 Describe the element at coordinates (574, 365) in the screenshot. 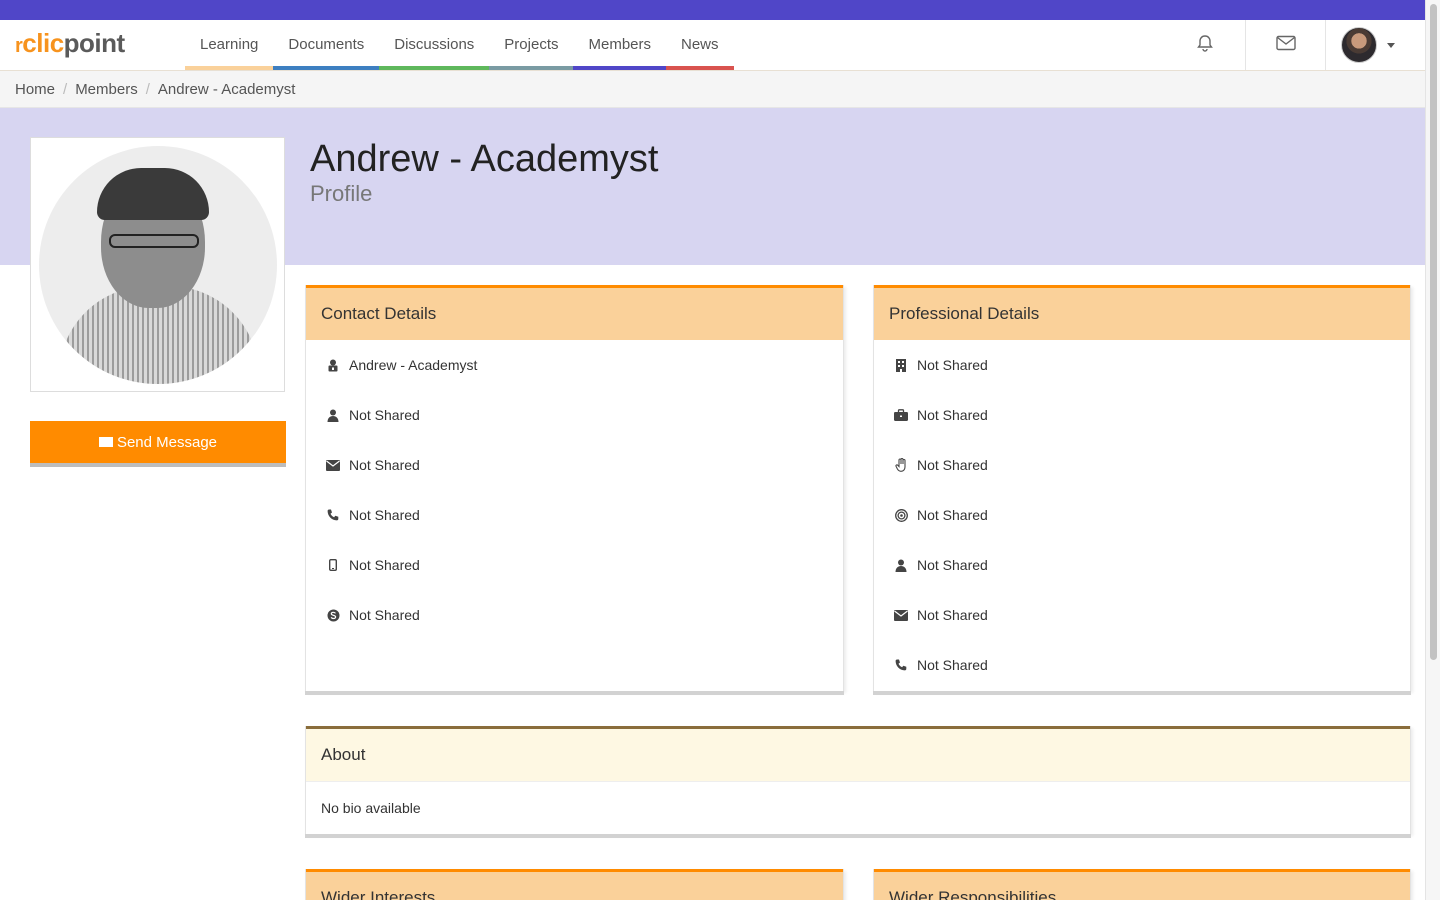

I see `list-item: Andrew - Academyst` at that location.